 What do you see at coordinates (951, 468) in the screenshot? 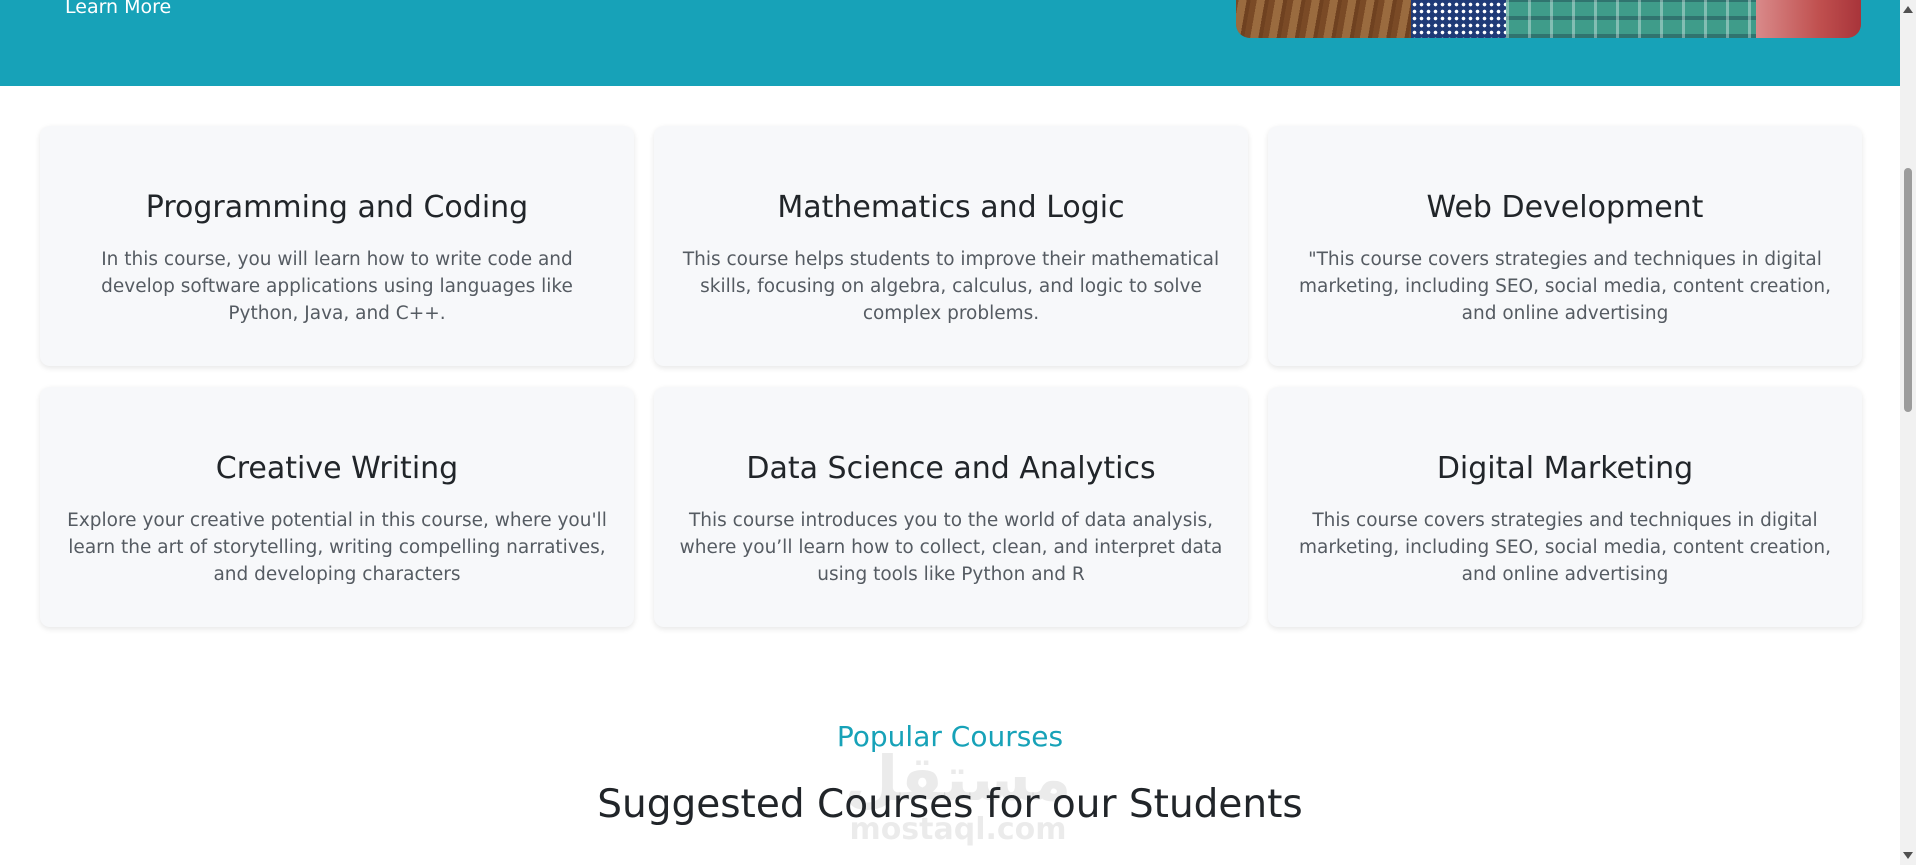
I see `course-card-title: Data Science and Analytics` at bounding box center [951, 468].